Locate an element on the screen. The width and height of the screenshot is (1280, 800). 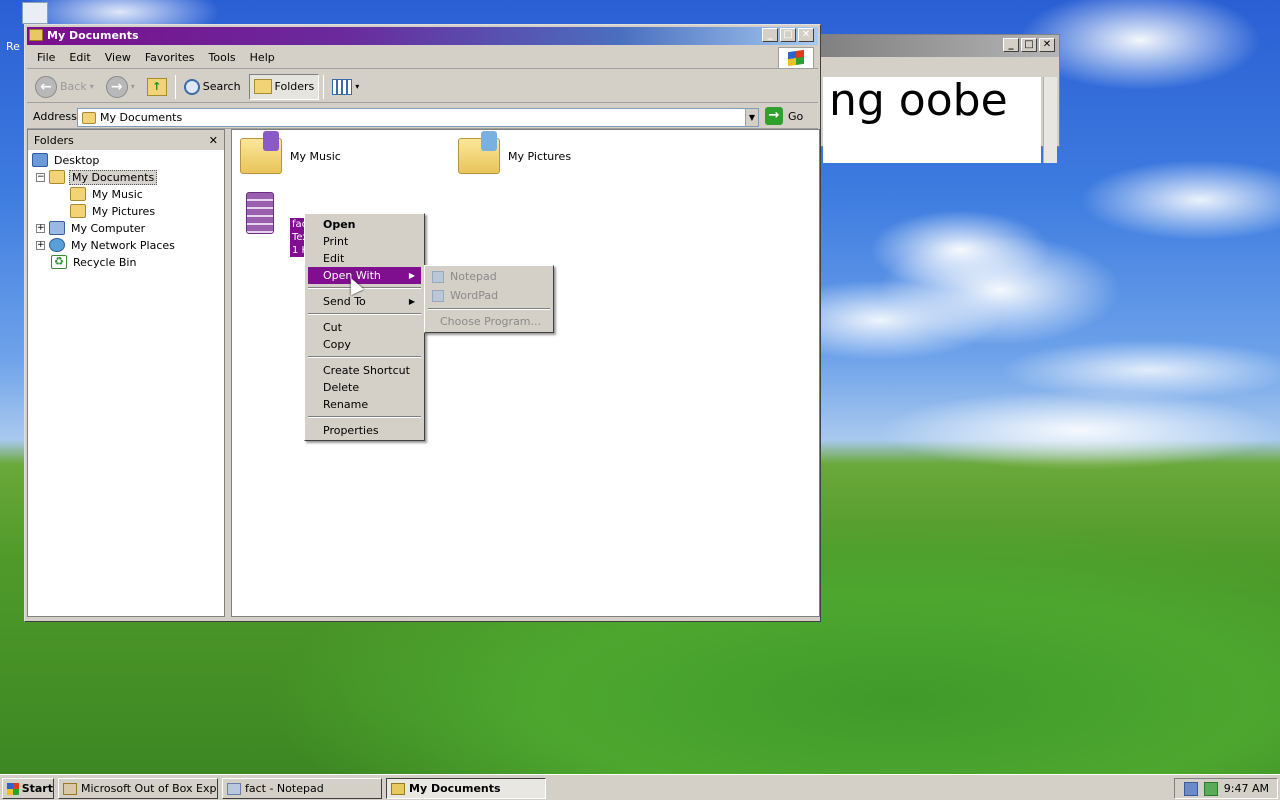
tree-item-my-network-places: + My Network Places is located at coordinates (106, 245).